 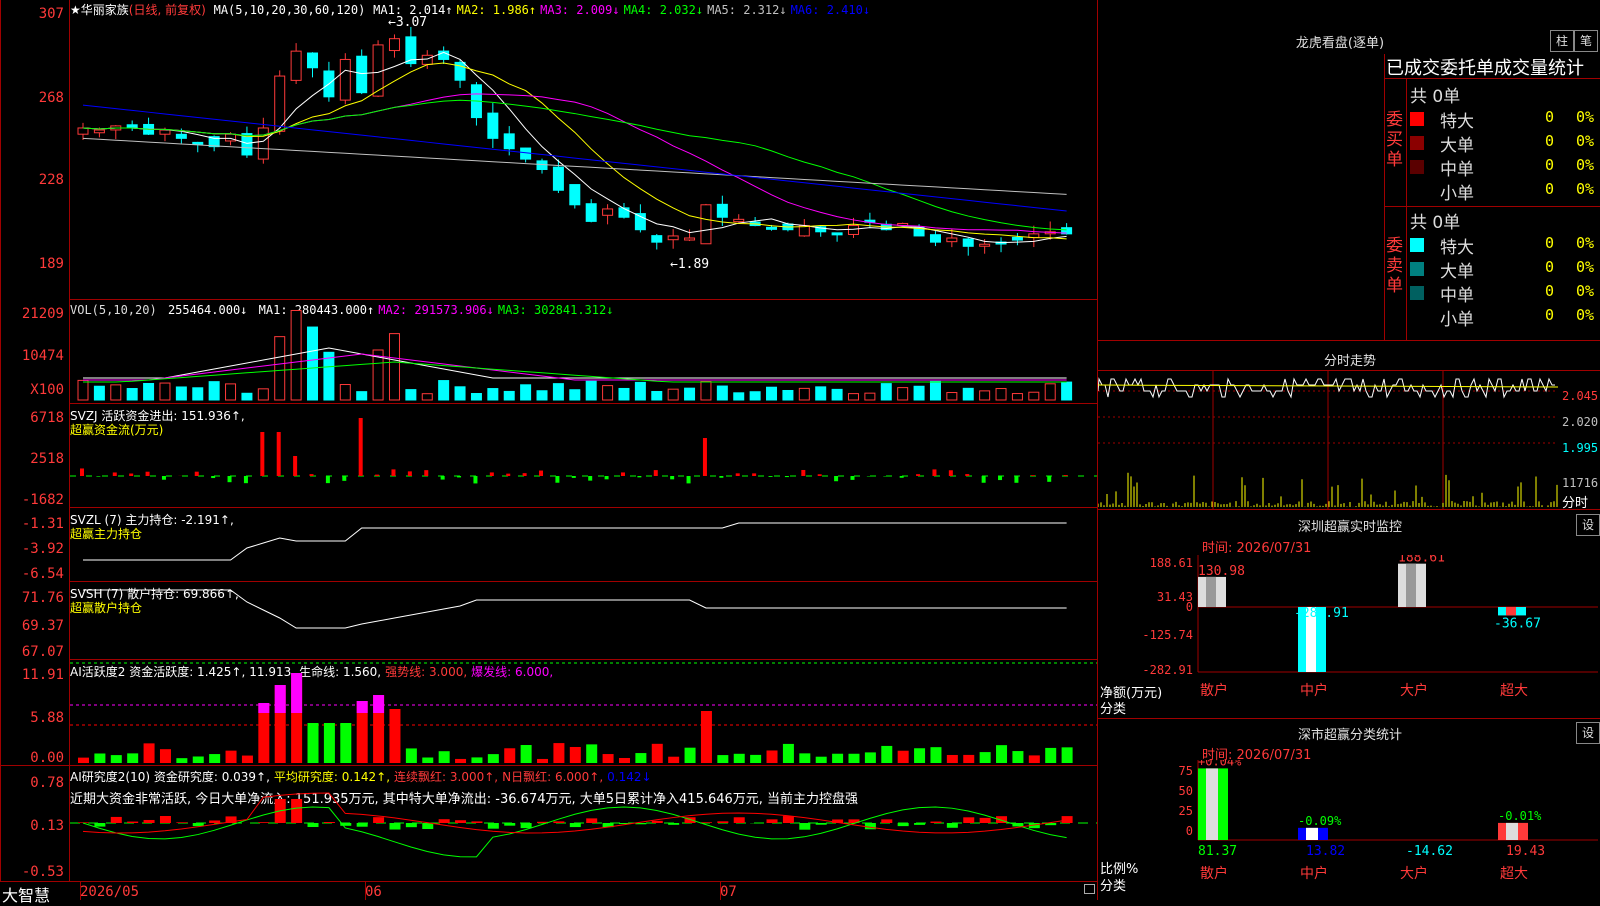 I want to click on bar-mode-button: 柱, so click(x=1562, y=41).